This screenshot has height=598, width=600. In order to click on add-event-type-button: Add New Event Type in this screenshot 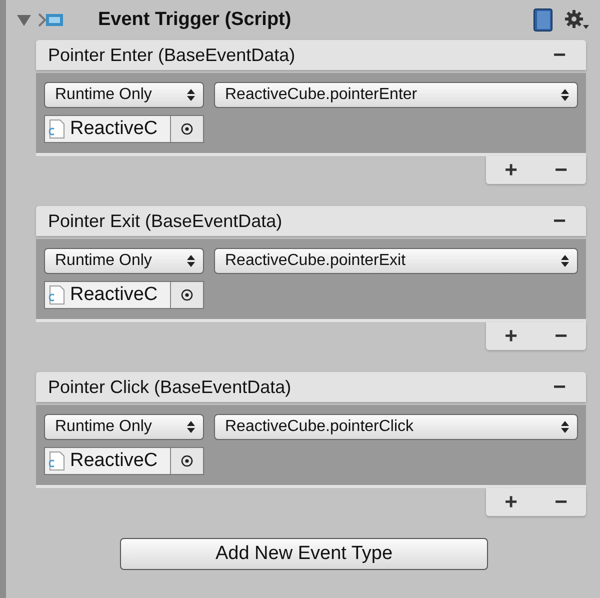, I will do `click(304, 554)`.